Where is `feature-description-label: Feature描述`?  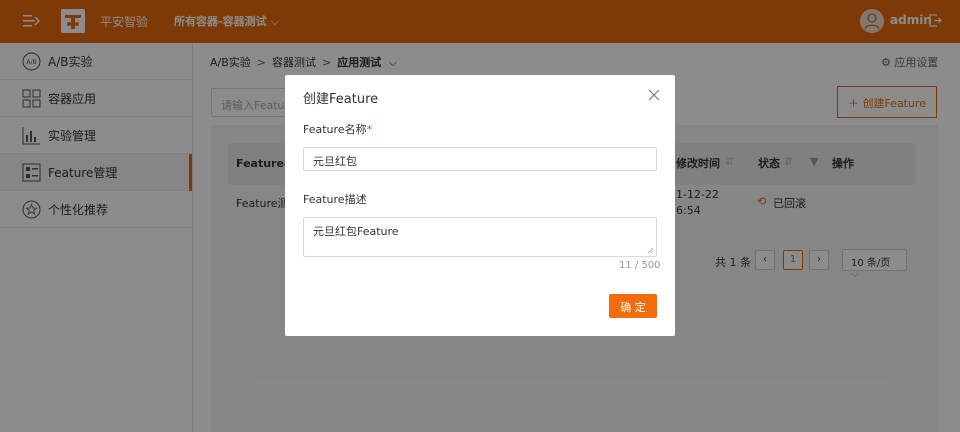
feature-description-label: Feature描述 is located at coordinates (335, 199).